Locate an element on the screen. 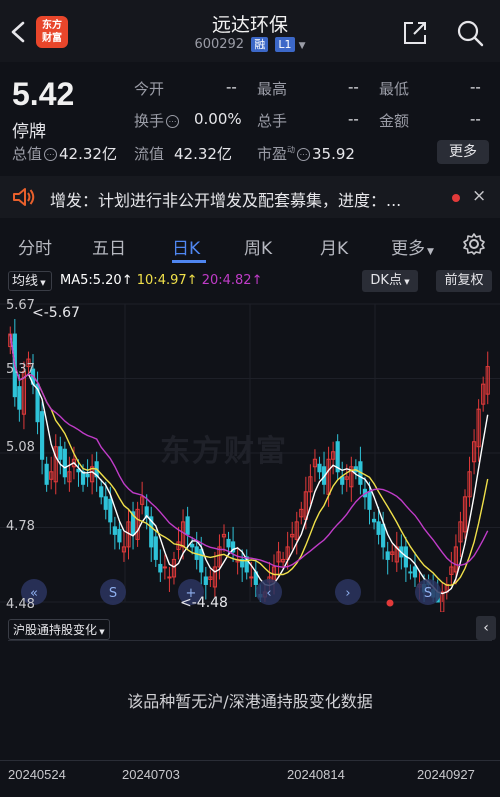 The height and width of the screenshot is (797, 500). ma20-label: 20:4.82 is located at coordinates (226, 280).